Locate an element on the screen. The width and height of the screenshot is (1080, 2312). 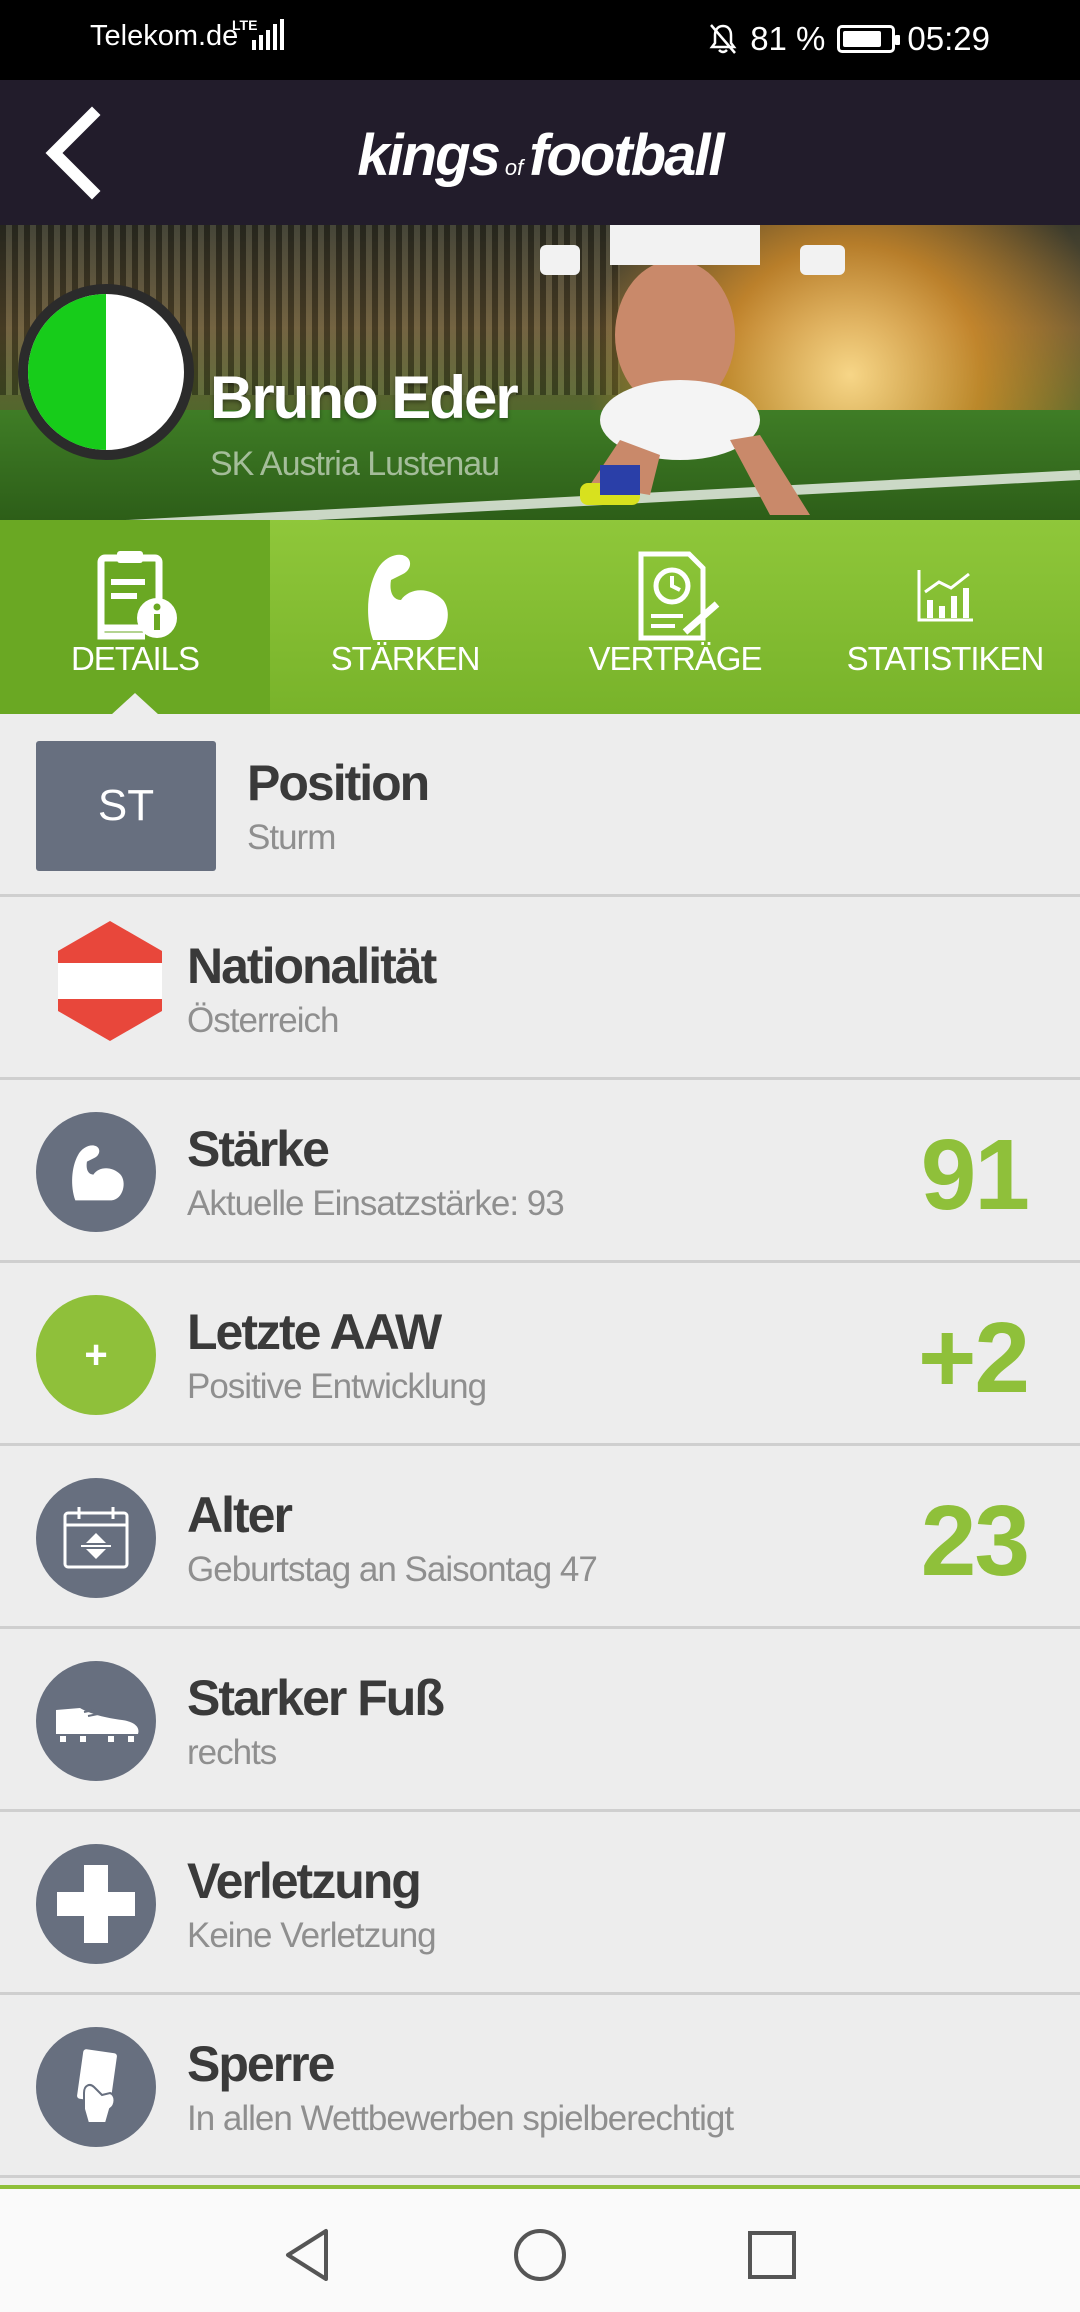
nav-back-icon is located at coordinates (308, 2255).